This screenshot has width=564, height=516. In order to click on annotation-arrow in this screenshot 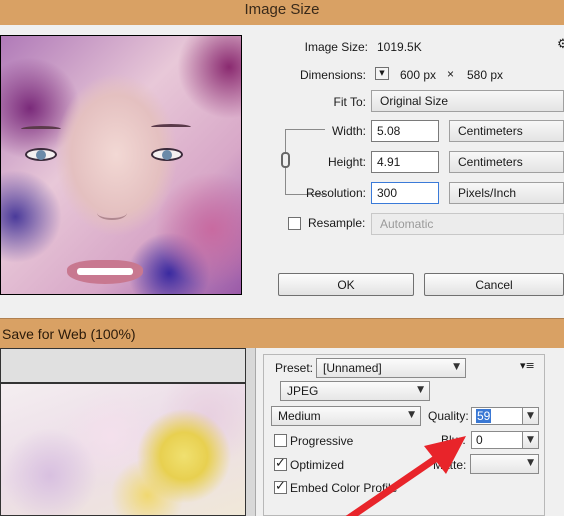, I will do `click(405, 476)`.